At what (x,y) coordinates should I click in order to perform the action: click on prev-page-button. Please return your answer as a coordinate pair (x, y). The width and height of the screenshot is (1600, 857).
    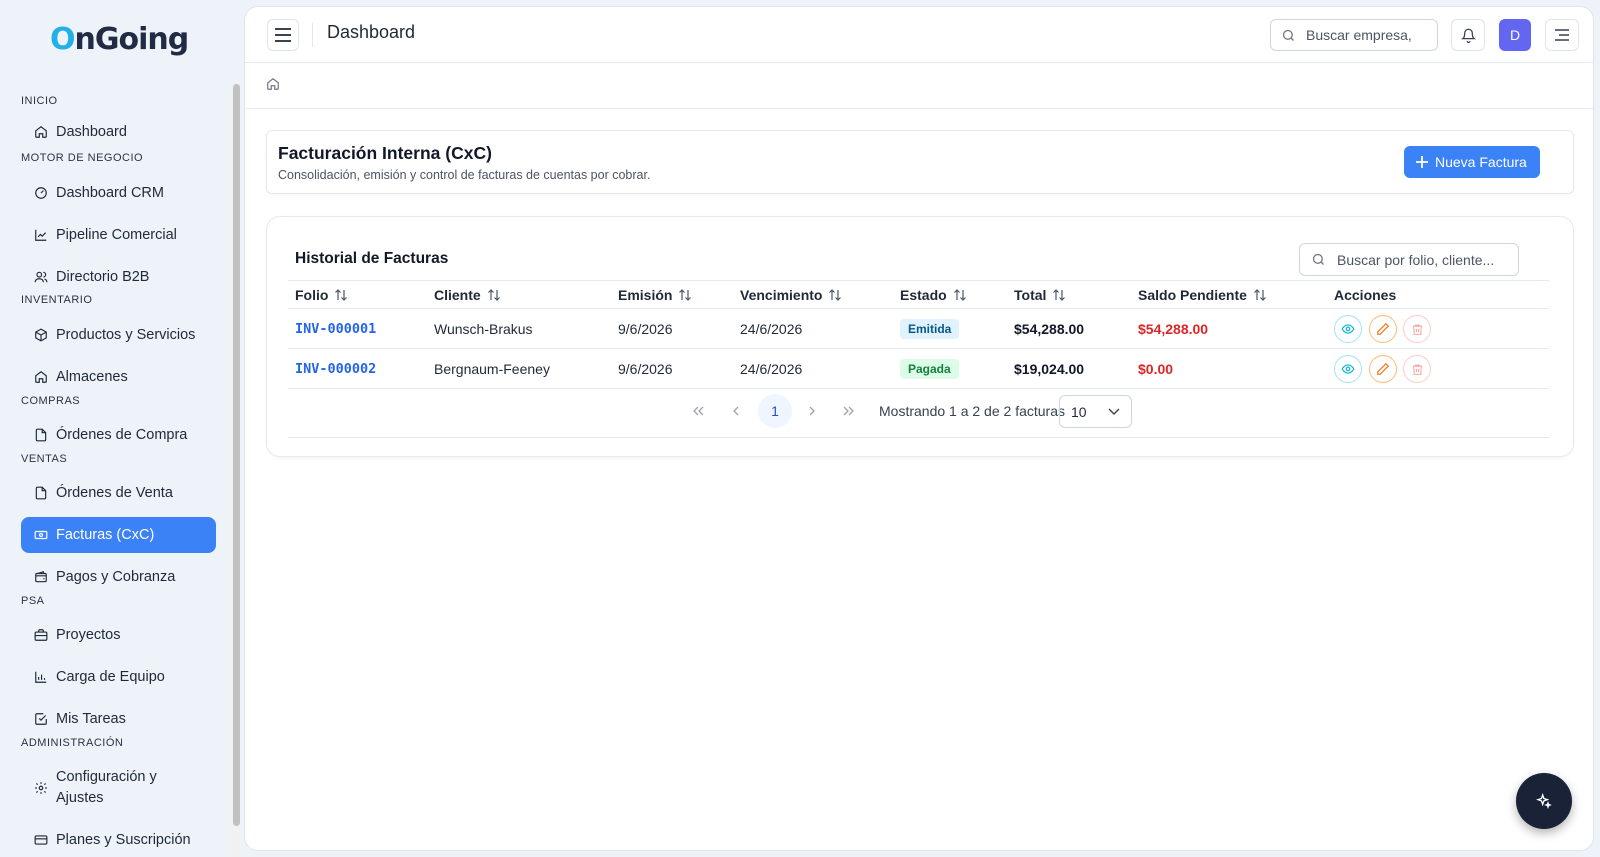
    Looking at the image, I should click on (736, 411).